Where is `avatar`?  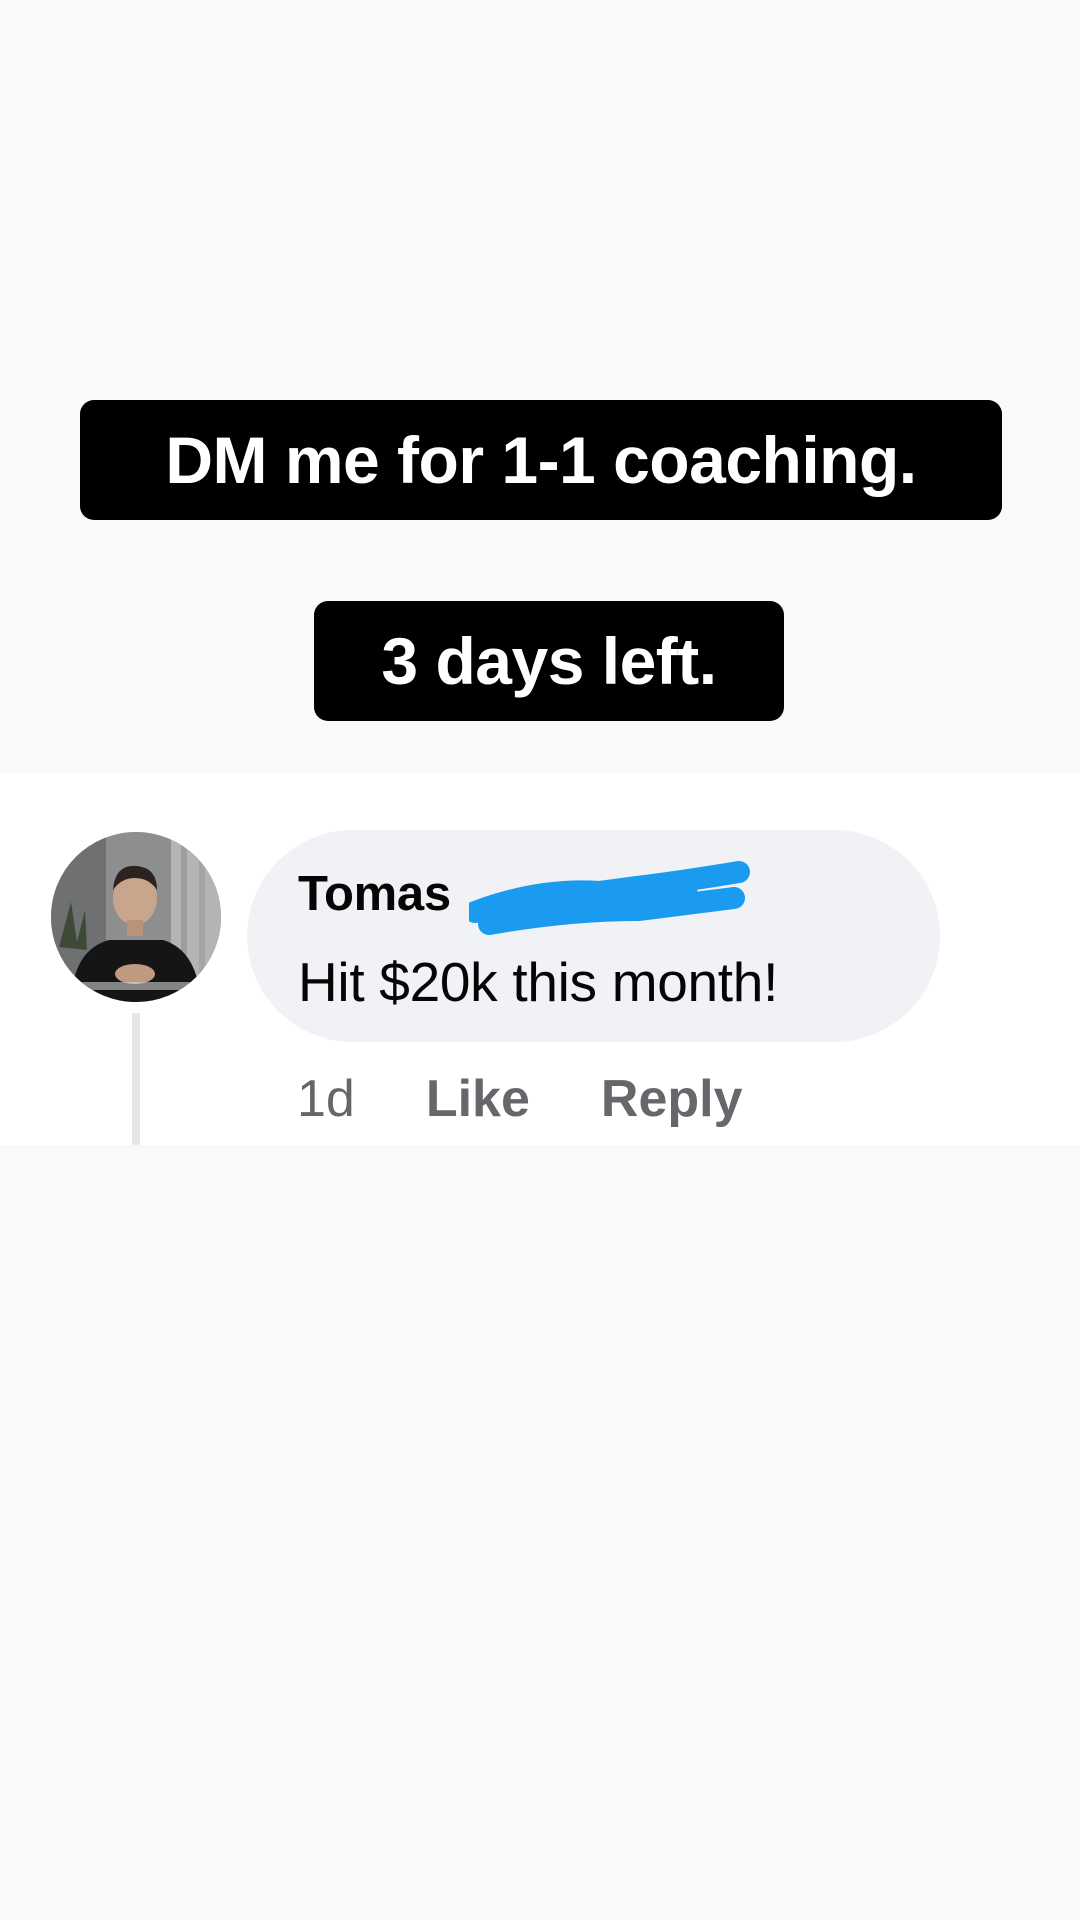 avatar is located at coordinates (136, 917).